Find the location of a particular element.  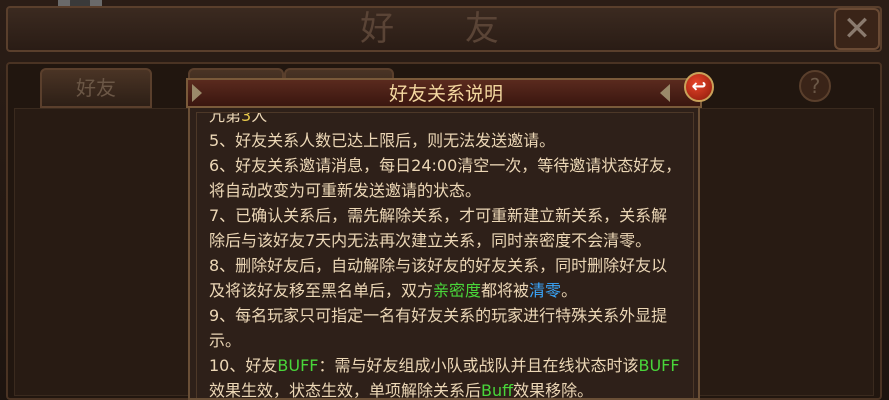

highlight-text: 清零 is located at coordinates (545, 290).